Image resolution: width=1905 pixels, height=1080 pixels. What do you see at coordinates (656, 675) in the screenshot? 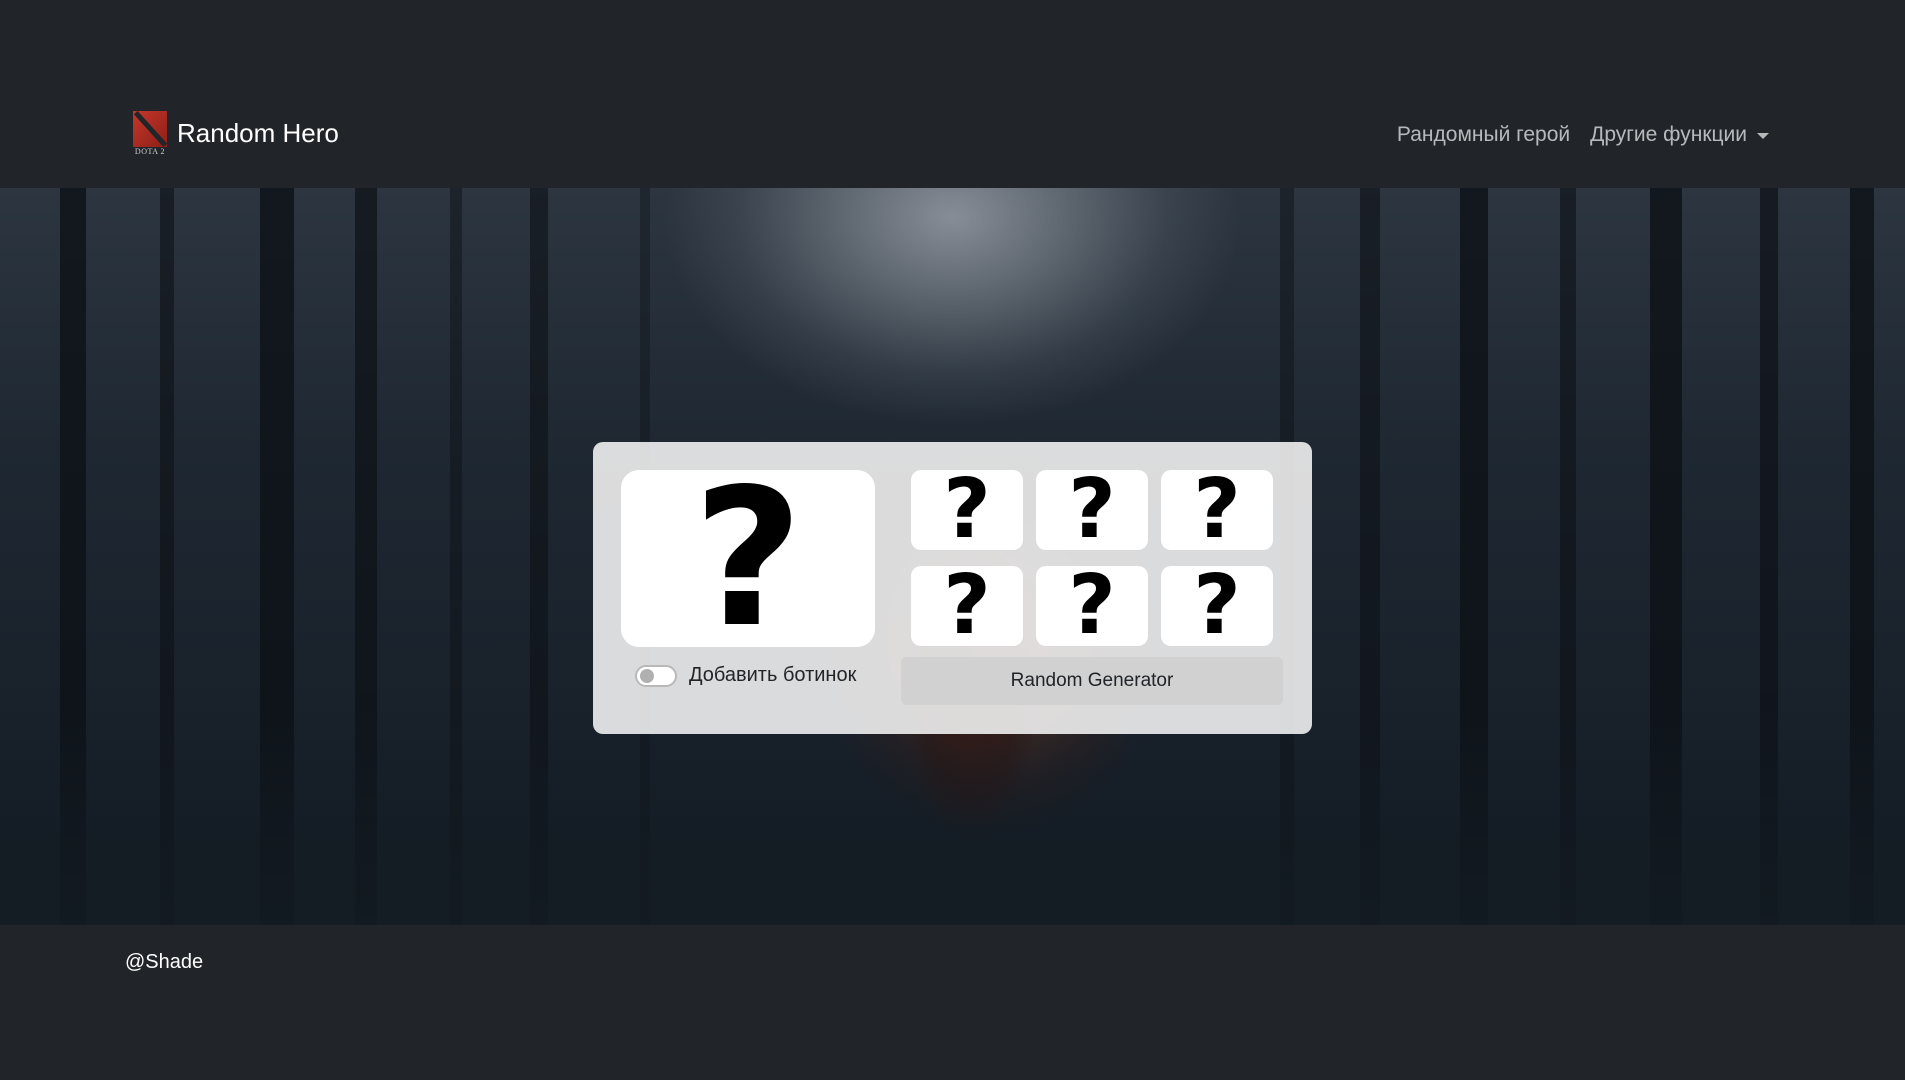
I see `boots-toggle-switch` at bounding box center [656, 675].